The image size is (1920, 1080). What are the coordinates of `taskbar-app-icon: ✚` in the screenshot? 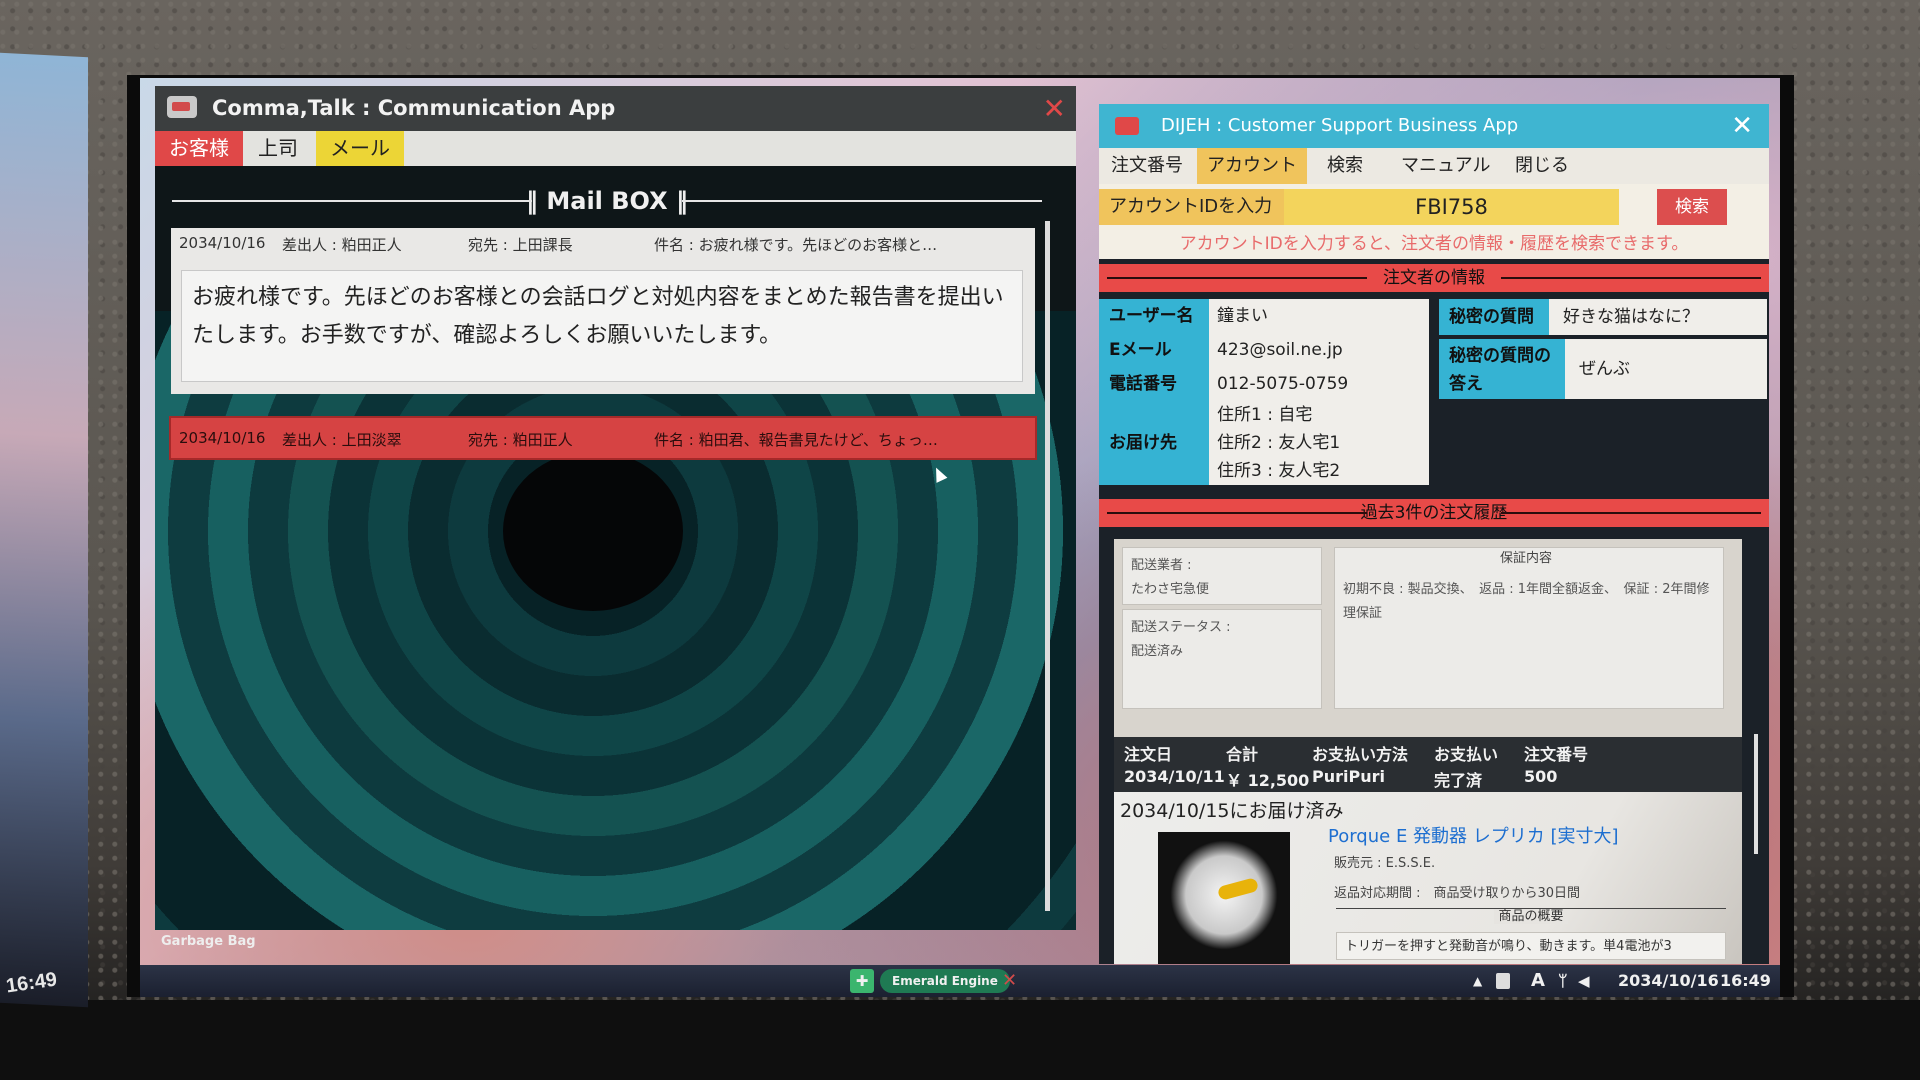 It's located at (862, 981).